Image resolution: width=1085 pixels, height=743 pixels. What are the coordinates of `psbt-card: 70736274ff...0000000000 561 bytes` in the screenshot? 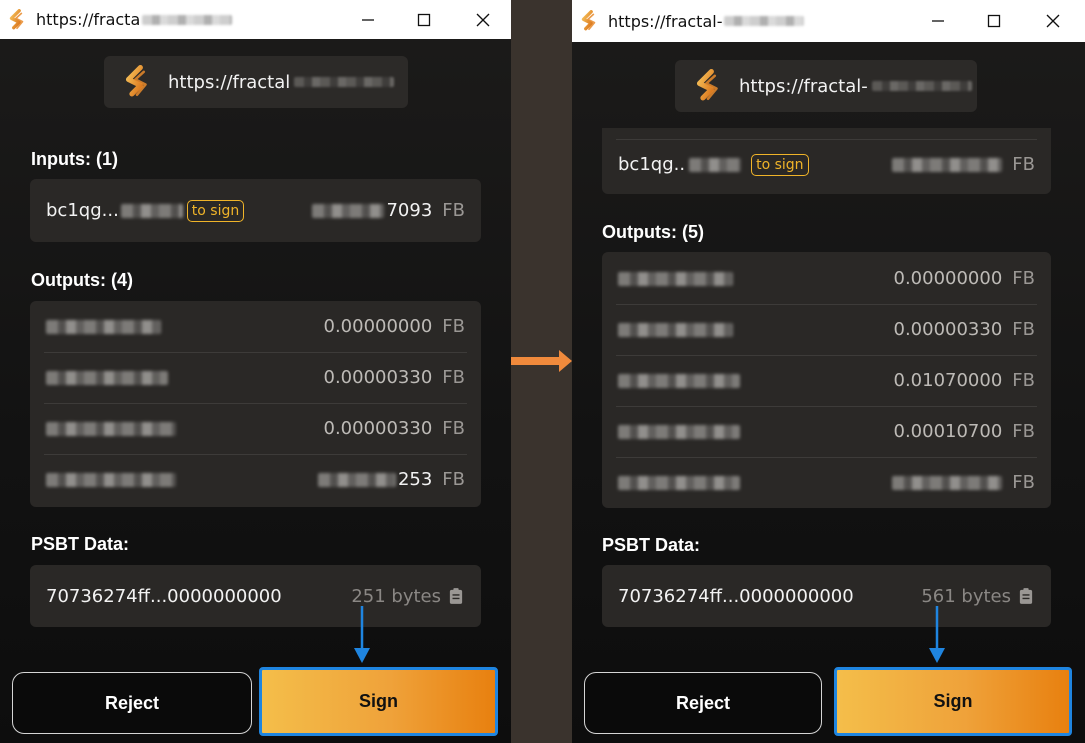 It's located at (826, 596).